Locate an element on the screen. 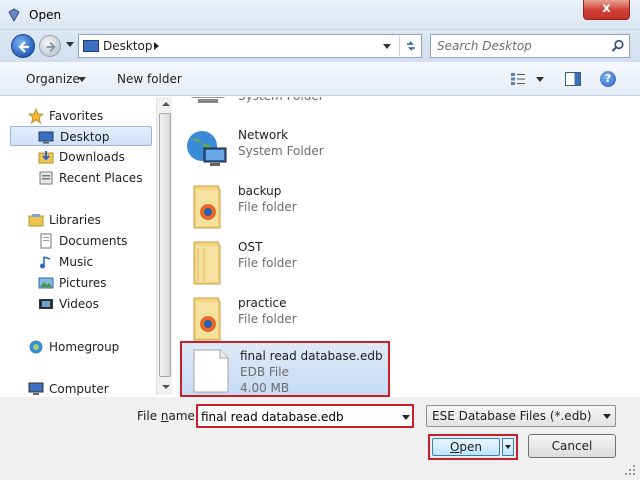 The height and width of the screenshot is (480, 640). pictures-icon is located at coordinates (46, 283).